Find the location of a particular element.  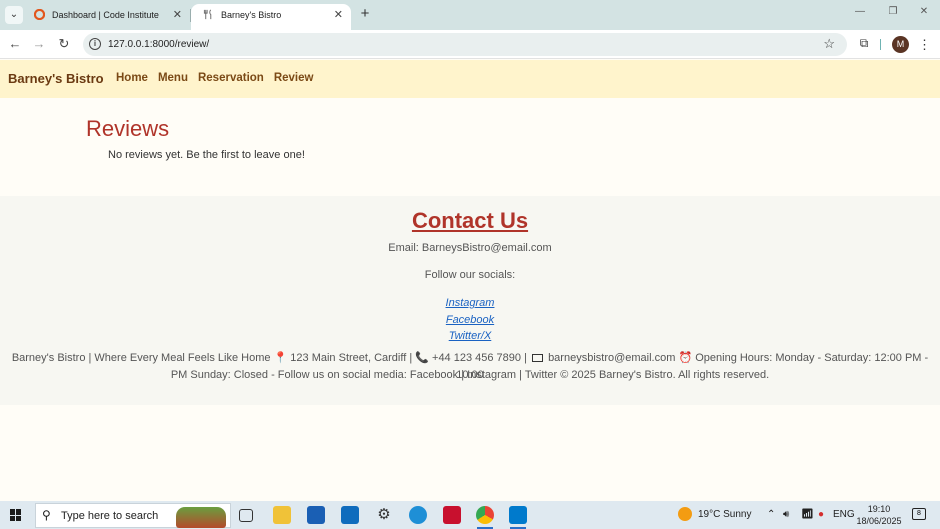

task-view-icon is located at coordinates (246, 515).